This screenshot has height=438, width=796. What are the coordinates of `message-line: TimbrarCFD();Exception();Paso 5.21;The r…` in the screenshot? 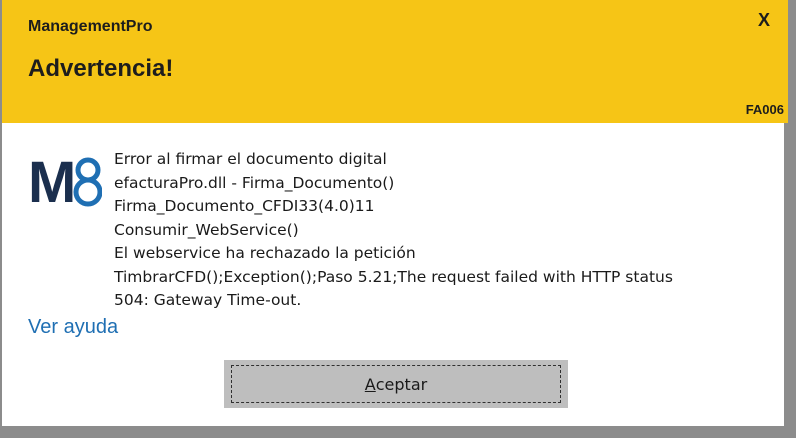 It's located at (393, 276).